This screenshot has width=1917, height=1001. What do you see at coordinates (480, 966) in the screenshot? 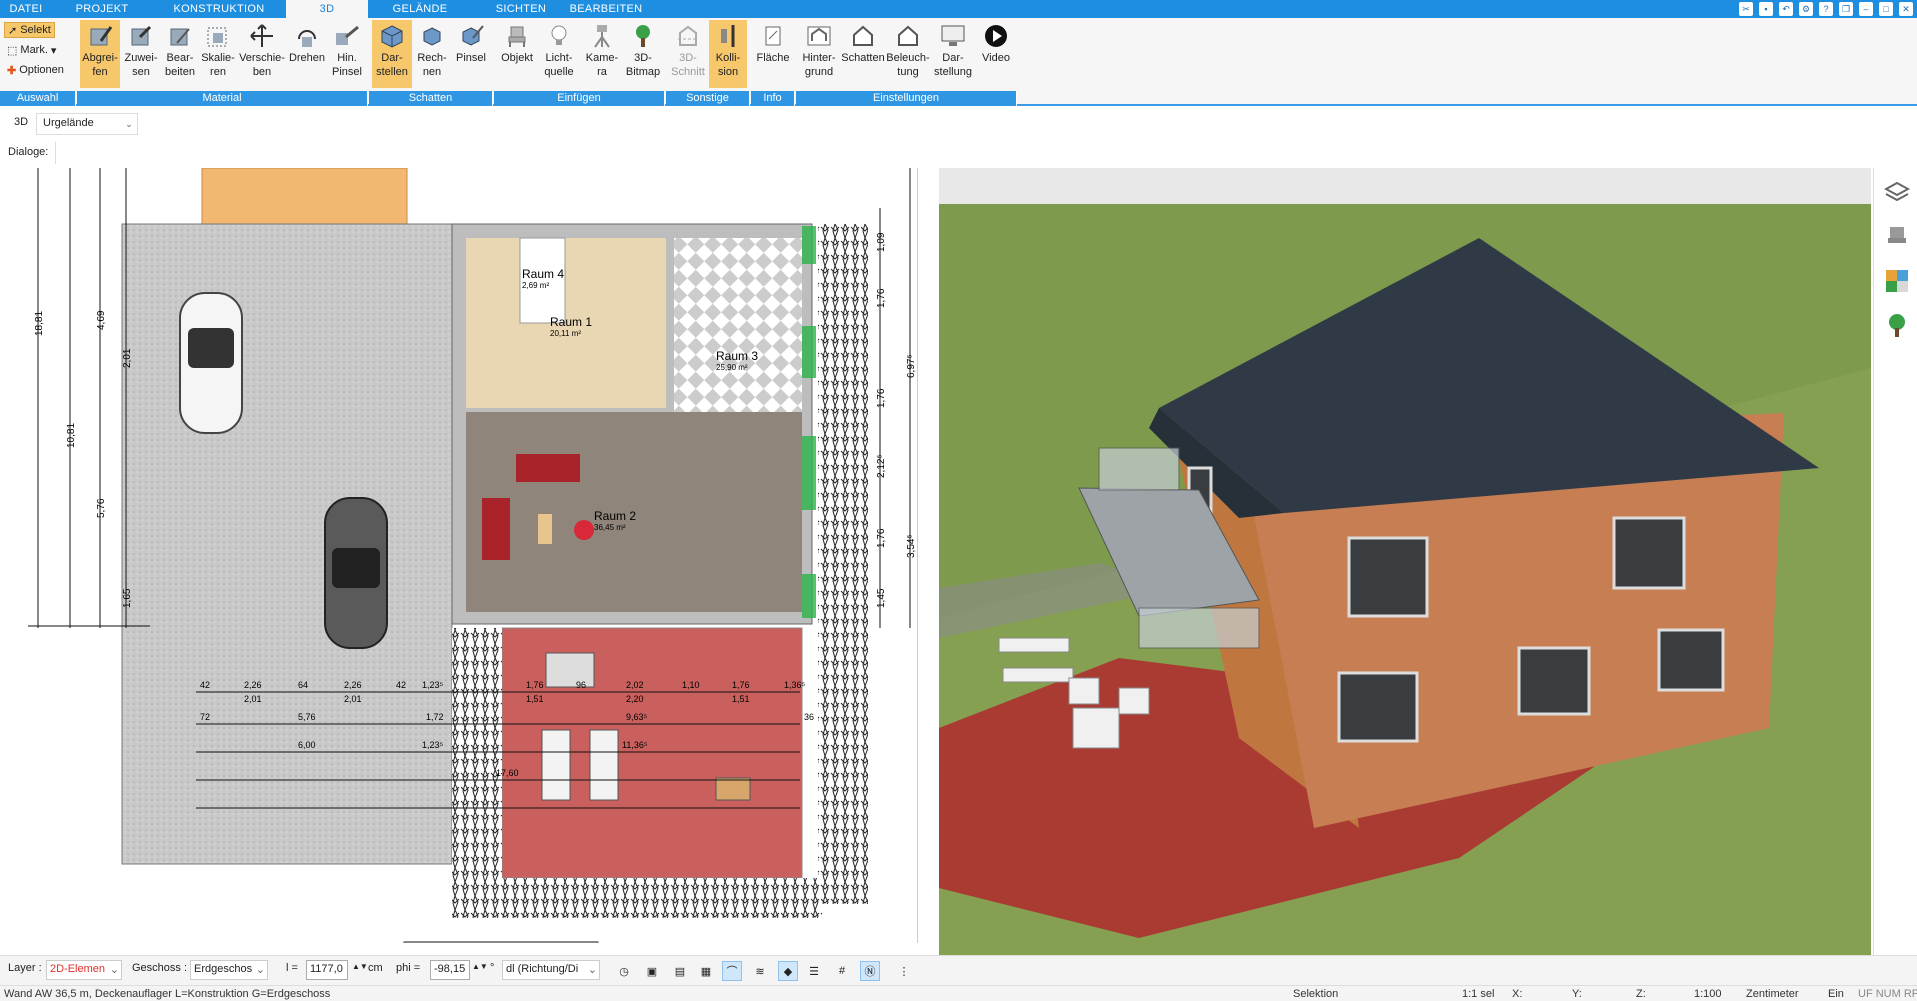
I see `phi-spinner: ▲▼` at bounding box center [480, 966].